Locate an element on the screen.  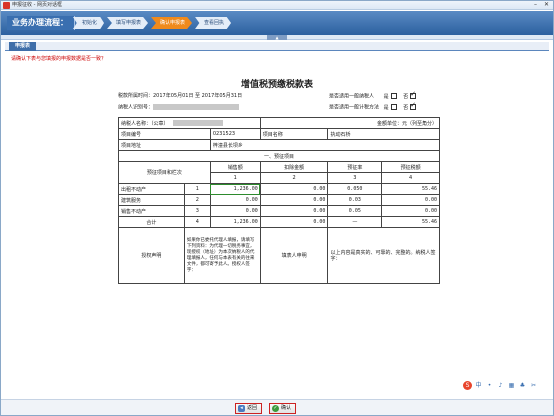
project-no-value: 0231523 is located at coordinates (235, 134).